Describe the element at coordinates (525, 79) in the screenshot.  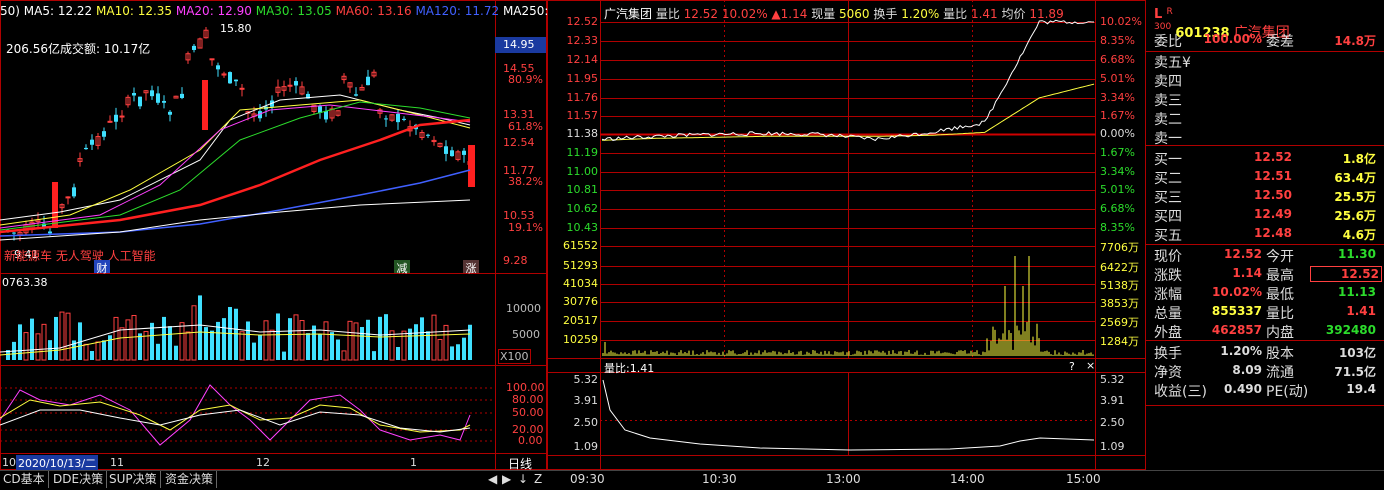
I see `kline-price-tick: 80.9%` at that location.